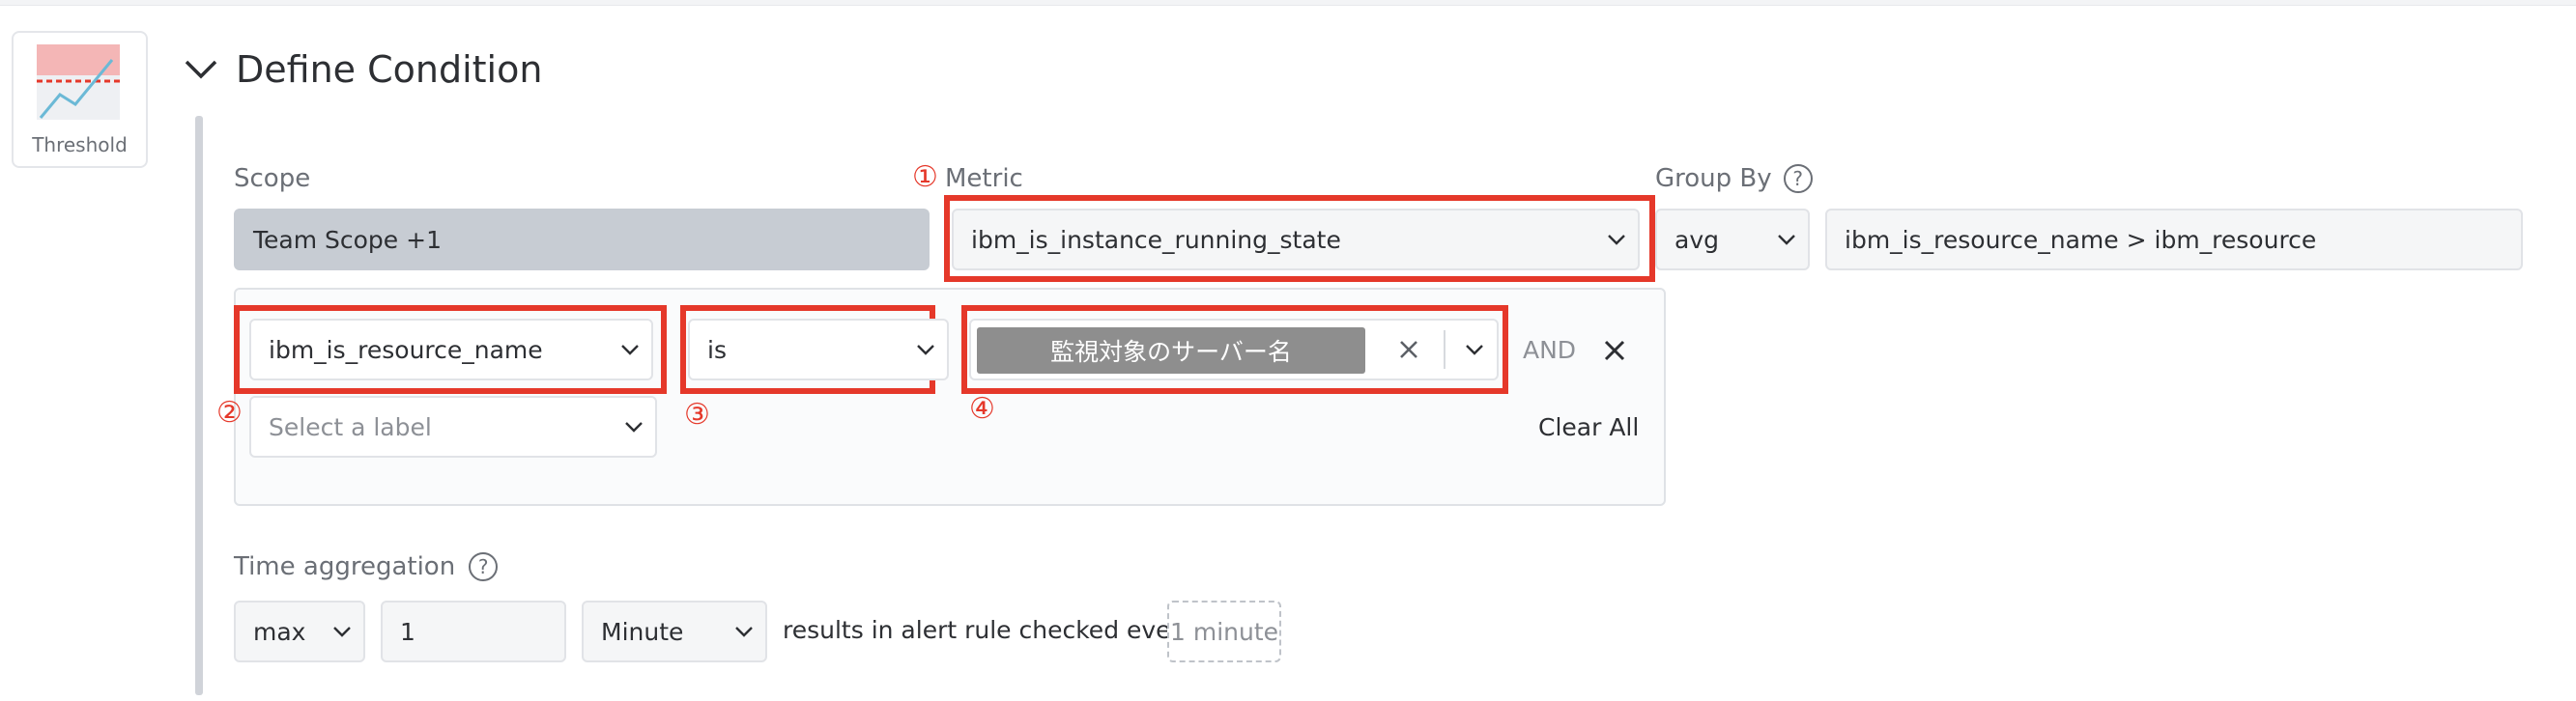 The height and width of the screenshot is (701, 2576). I want to click on select-label-dropdown: Select a label, so click(453, 427).